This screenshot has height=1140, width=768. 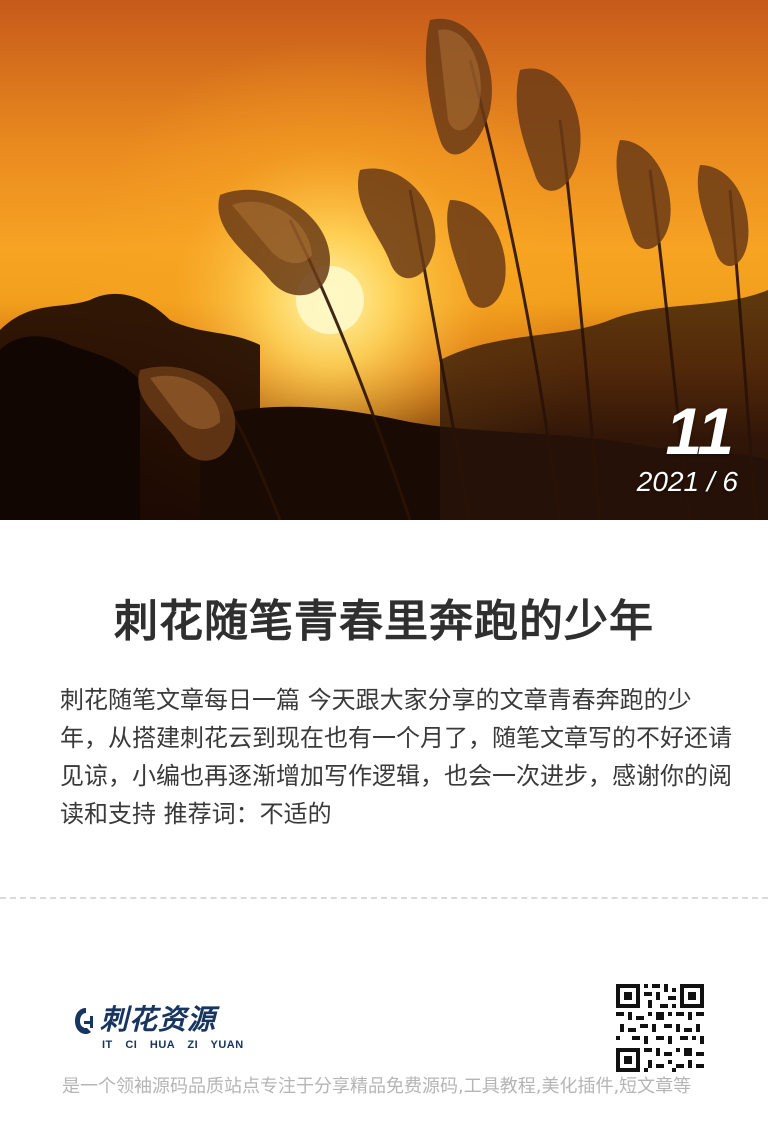 I want to click on qr-code-icon, so click(x=660, y=1028).